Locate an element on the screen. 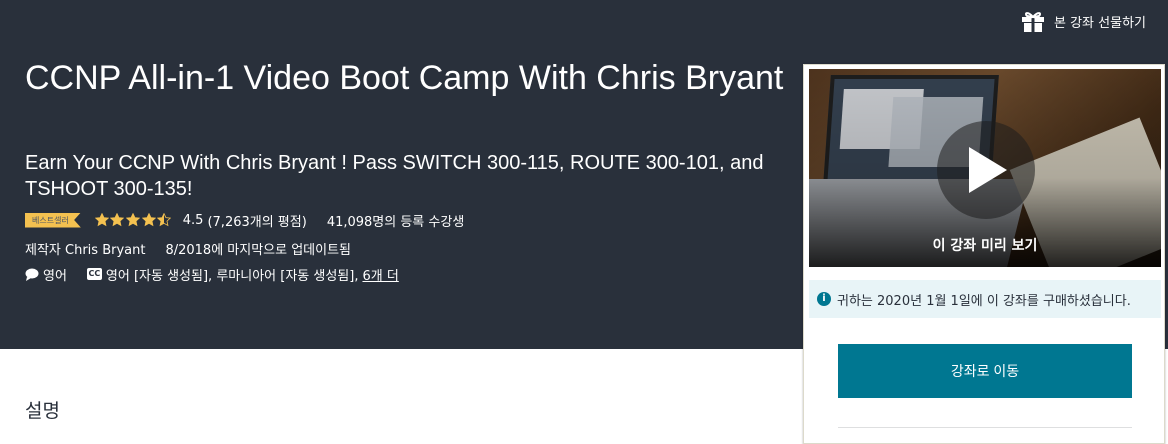  enrollment-count: 41,098명의 등록 수강생 is located at coordinates (395, 222).